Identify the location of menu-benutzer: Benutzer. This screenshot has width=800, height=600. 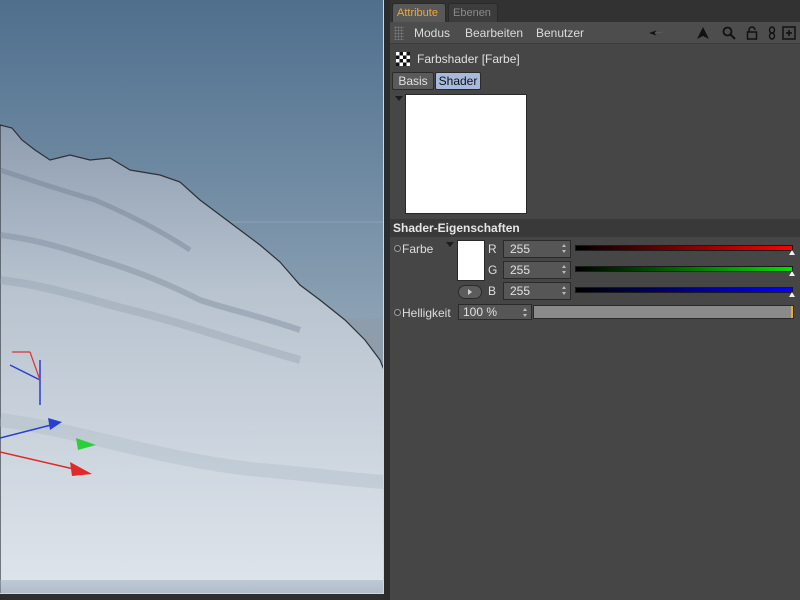
(560, 33).